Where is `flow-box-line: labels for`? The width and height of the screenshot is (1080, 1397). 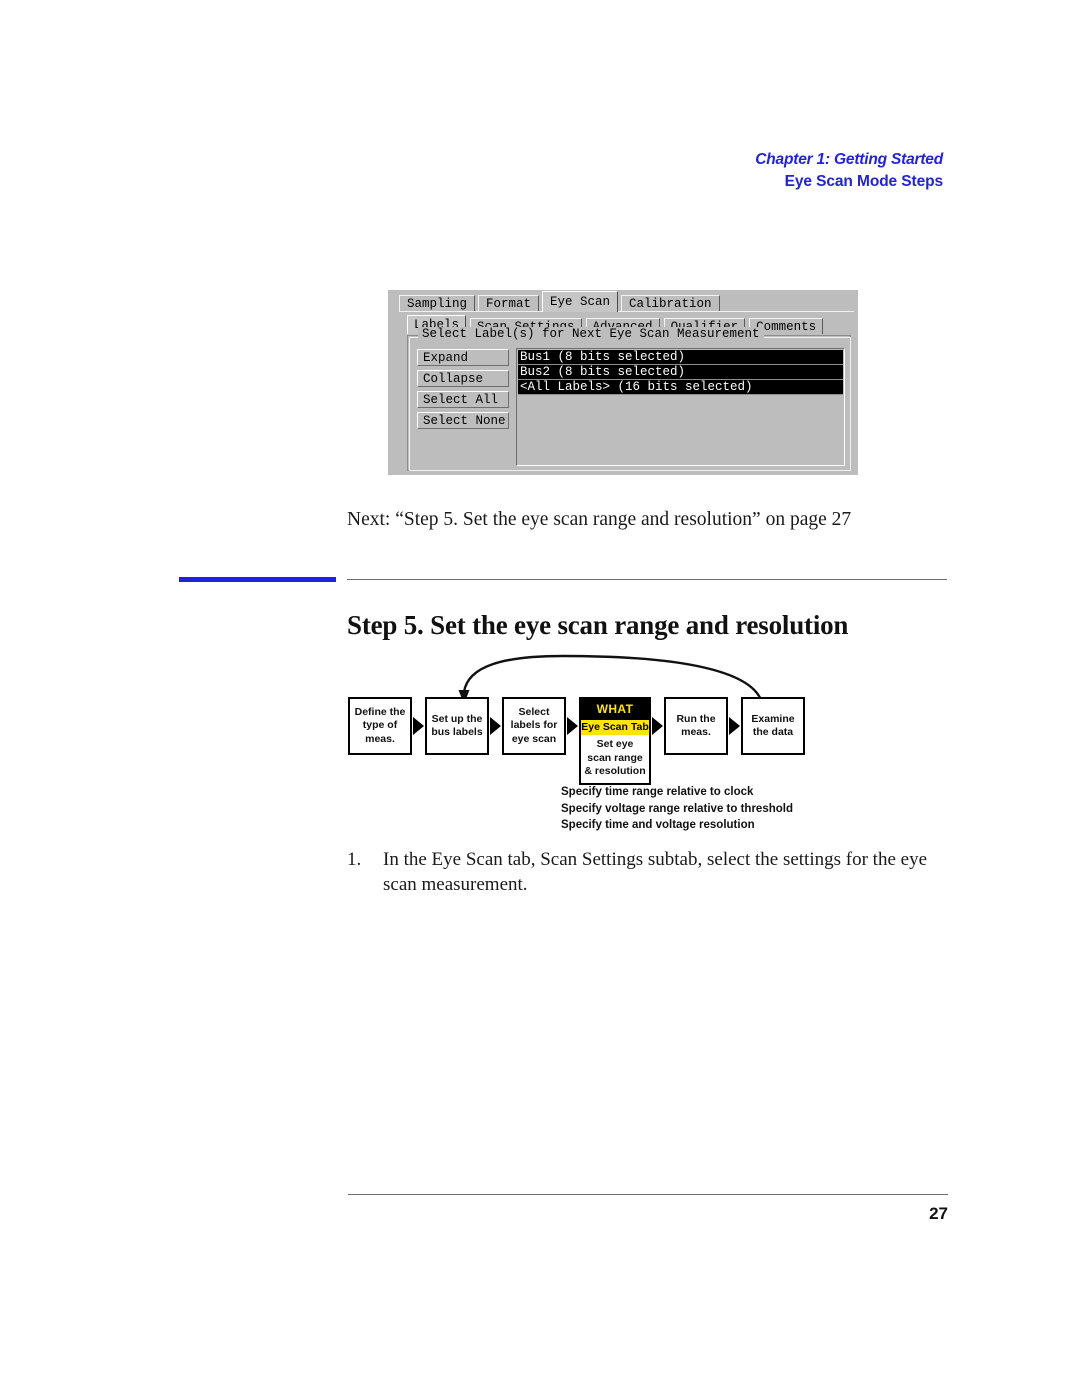
flow-box-line: labels for is located at coordinates (534, 725).